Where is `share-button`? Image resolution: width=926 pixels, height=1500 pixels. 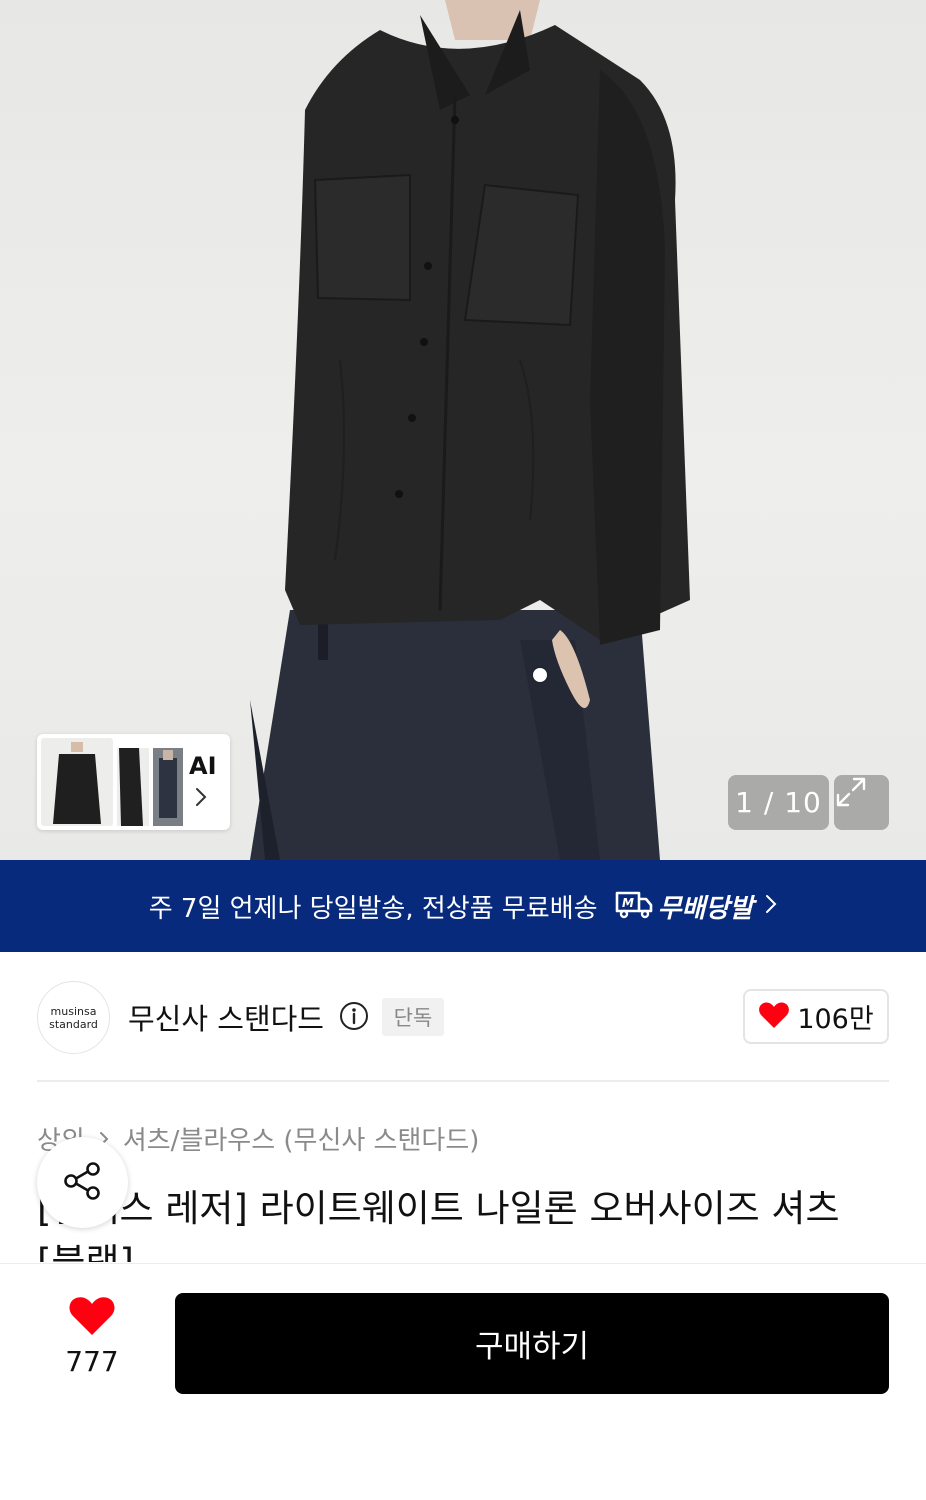
share-button is located at coordinates (82, 1182).